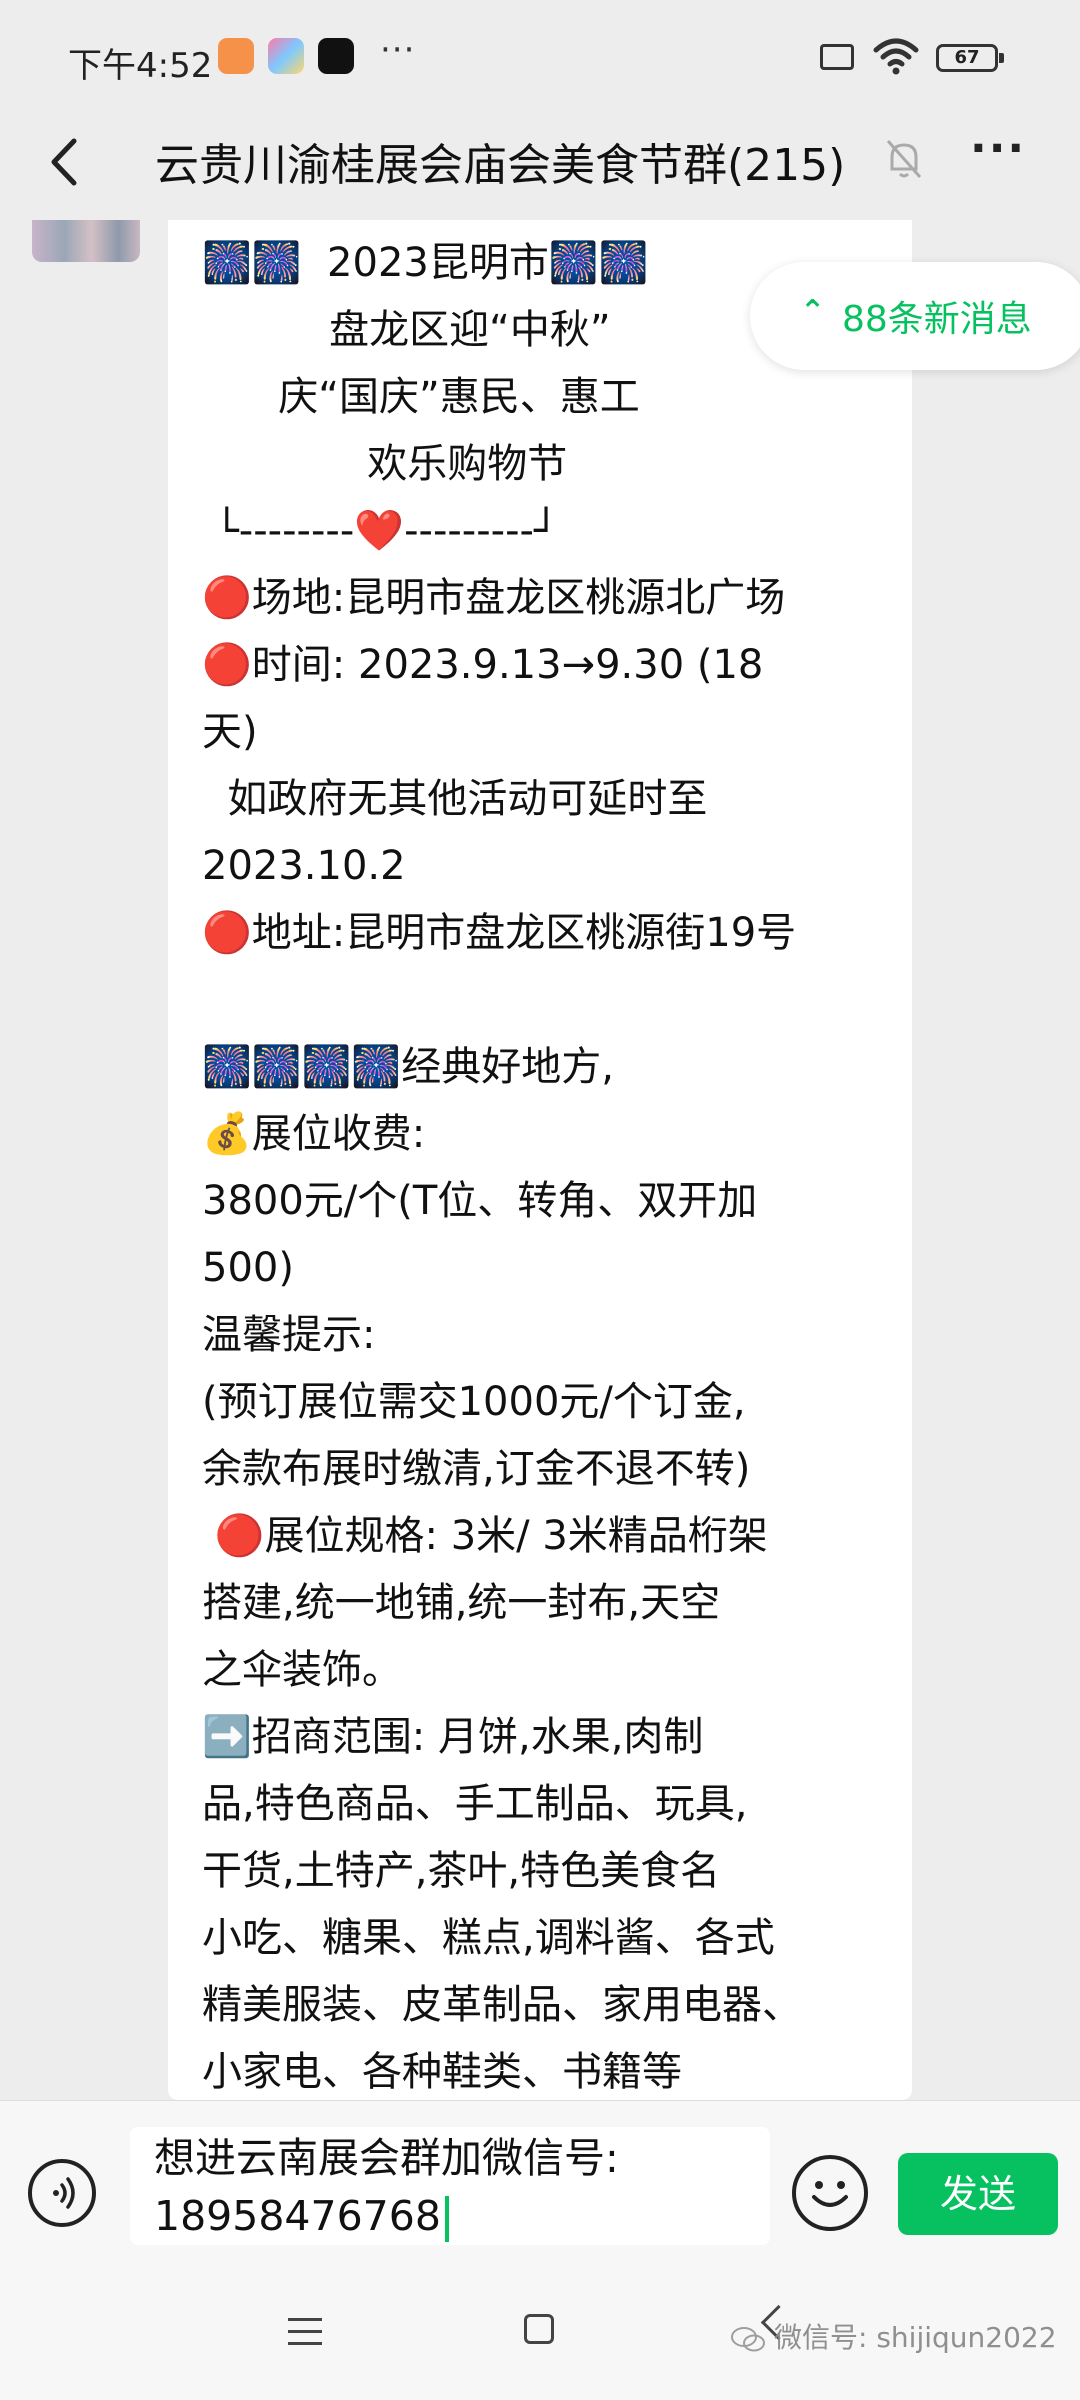  Describe the element at coordinates (748, 2339) in the screenshot. I see `wechat-icon` at that location.